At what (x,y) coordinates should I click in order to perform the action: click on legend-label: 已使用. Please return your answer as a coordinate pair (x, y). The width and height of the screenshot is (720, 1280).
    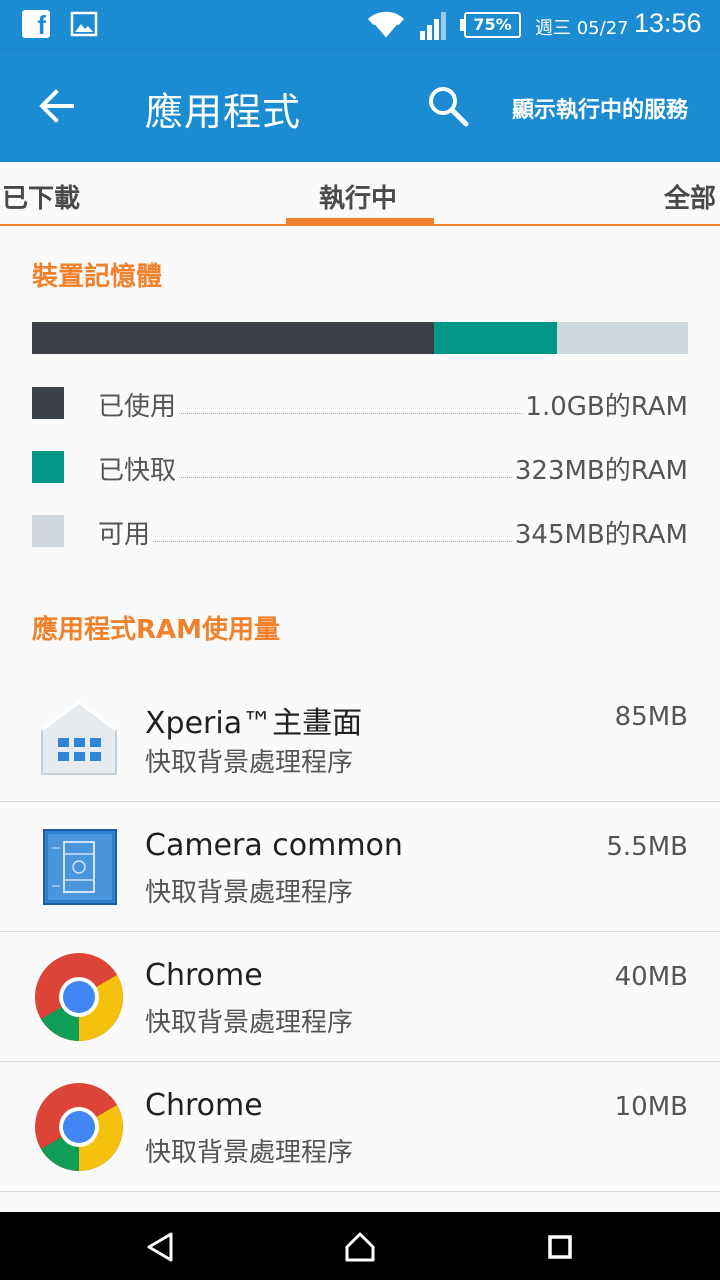
    Looking at the image, I should click on (138, 404).